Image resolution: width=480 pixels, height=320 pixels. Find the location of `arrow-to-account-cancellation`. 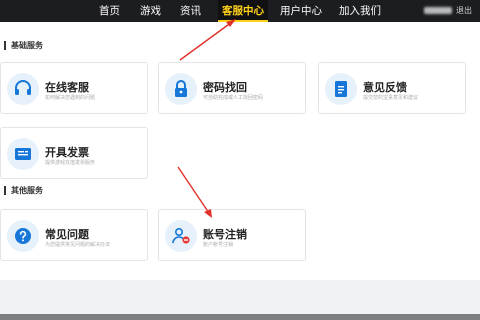

arrow-to-account-cancellation is located at coordinates (194, 192).